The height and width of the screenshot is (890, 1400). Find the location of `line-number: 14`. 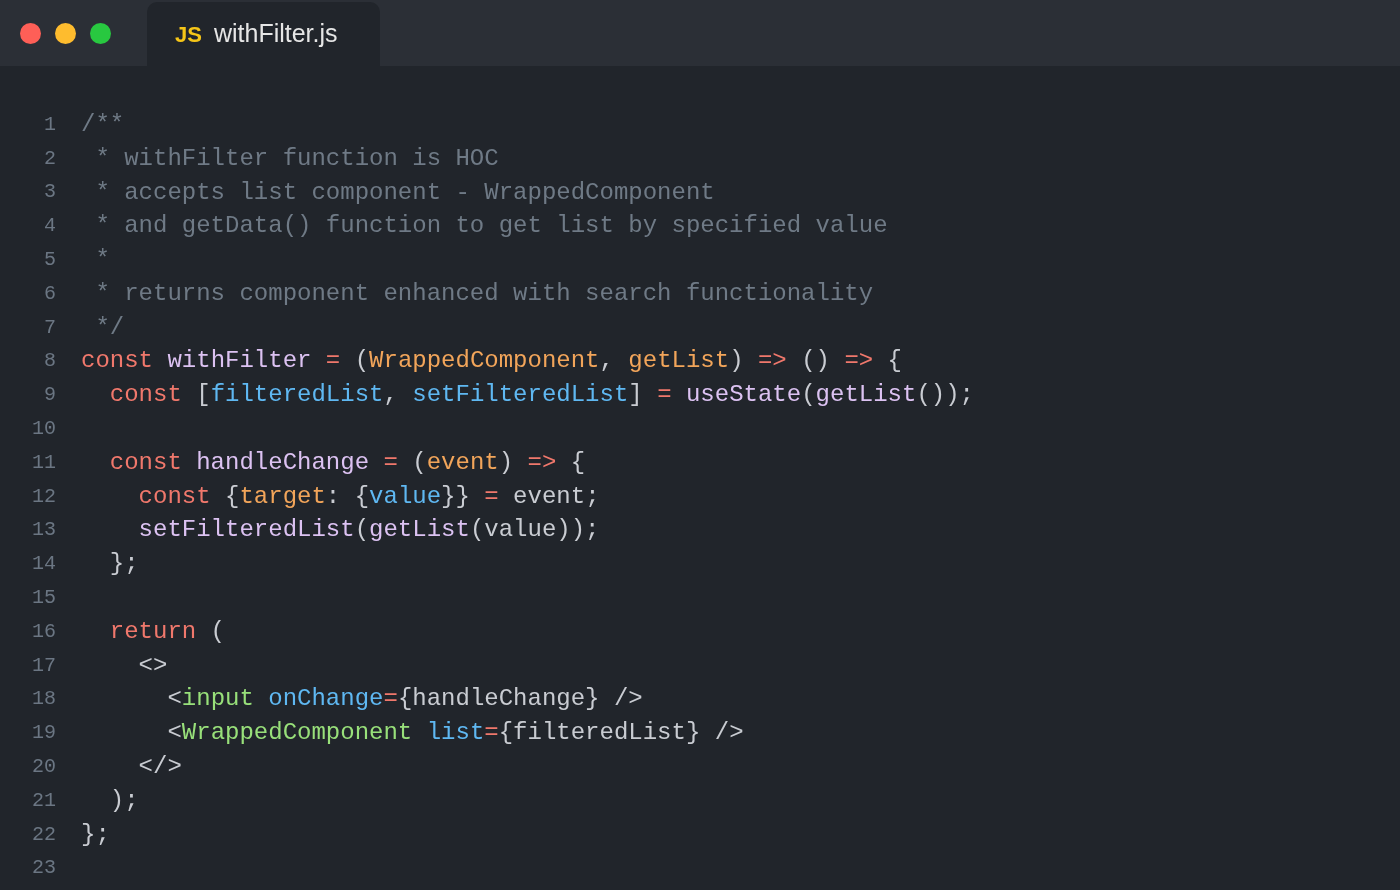

line-number: 14 is located at coordinates (43, 564).